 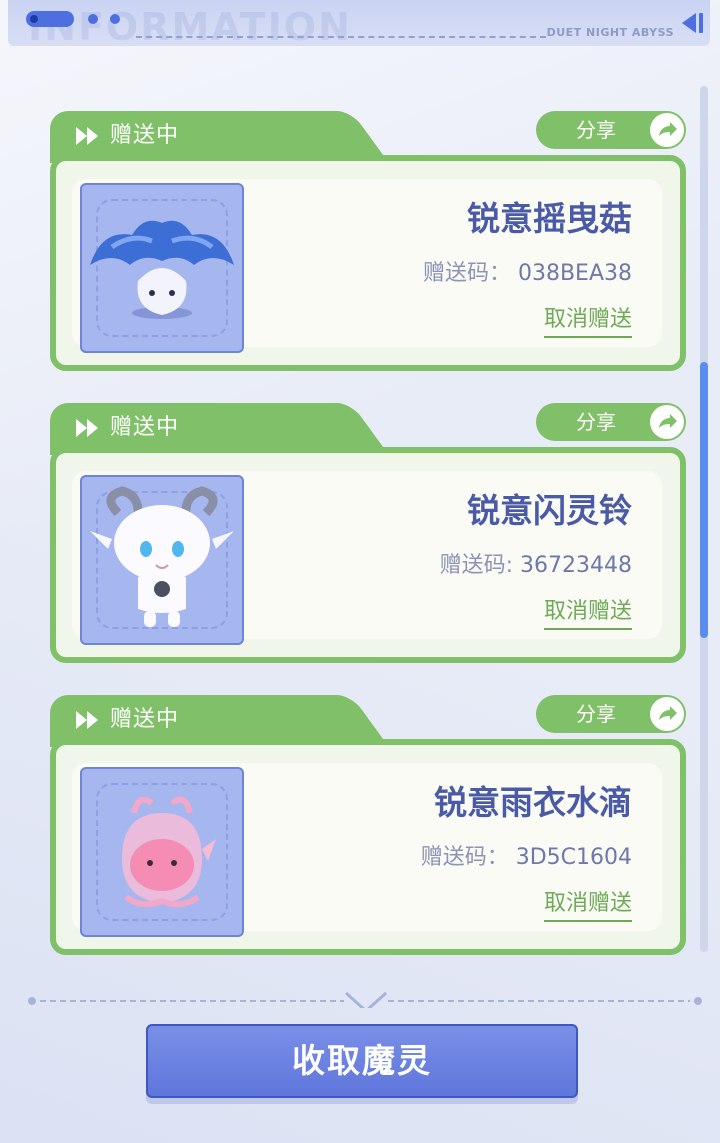 What do you see at coordinates (610, 32) in the screenshot?
I see `brand-label: DUET NIGHT ABYSS` at bounding box center [610, 32].